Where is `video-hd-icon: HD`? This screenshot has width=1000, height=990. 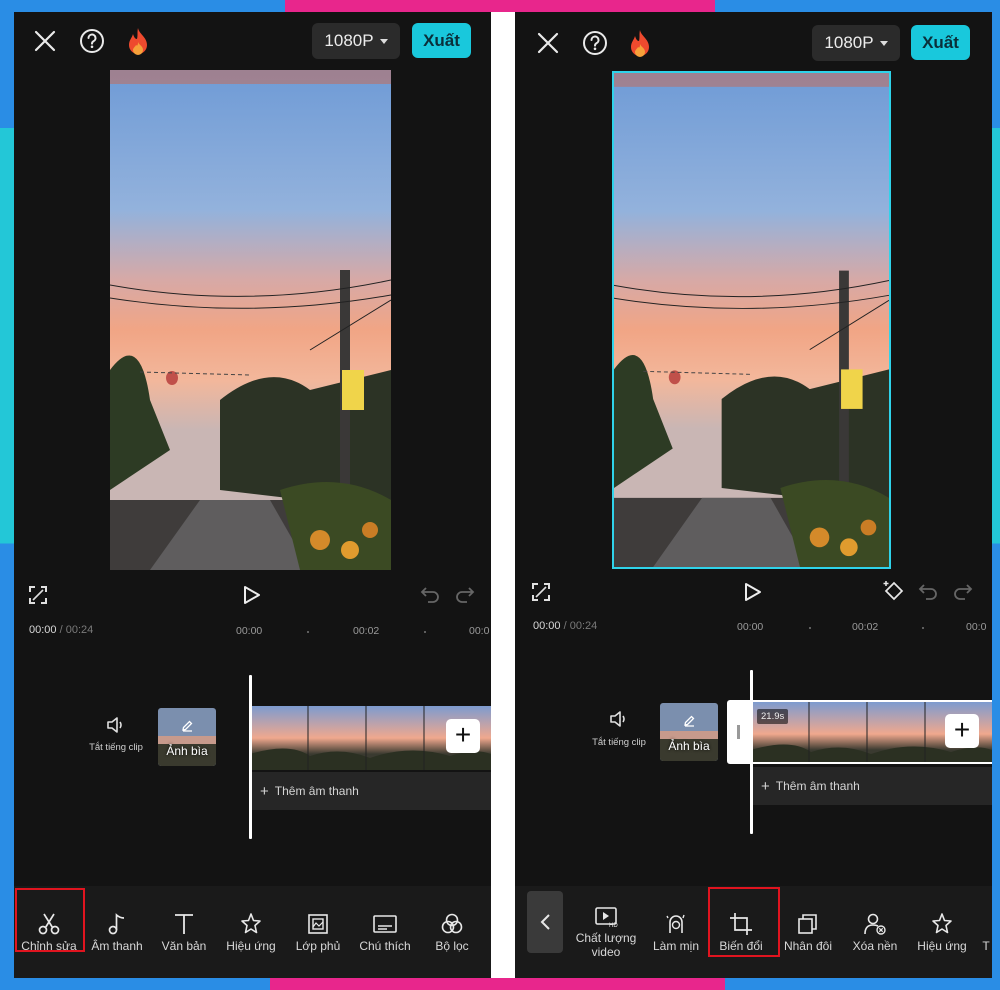
video-hd-icon: HD is located at coordinates (606, 917).